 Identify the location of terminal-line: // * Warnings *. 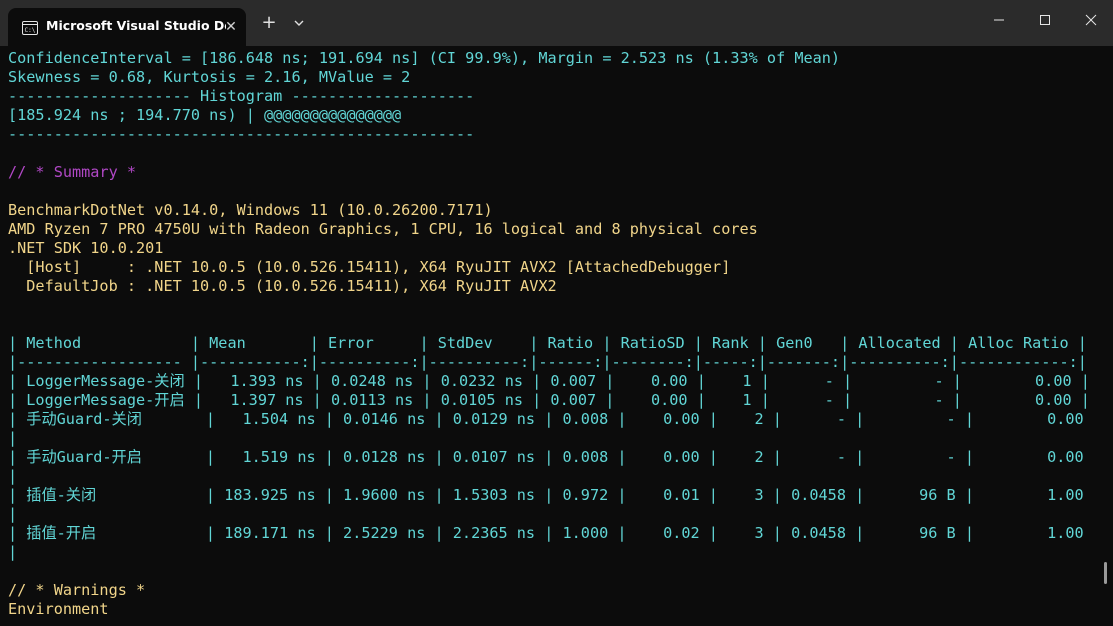
(77, 590).